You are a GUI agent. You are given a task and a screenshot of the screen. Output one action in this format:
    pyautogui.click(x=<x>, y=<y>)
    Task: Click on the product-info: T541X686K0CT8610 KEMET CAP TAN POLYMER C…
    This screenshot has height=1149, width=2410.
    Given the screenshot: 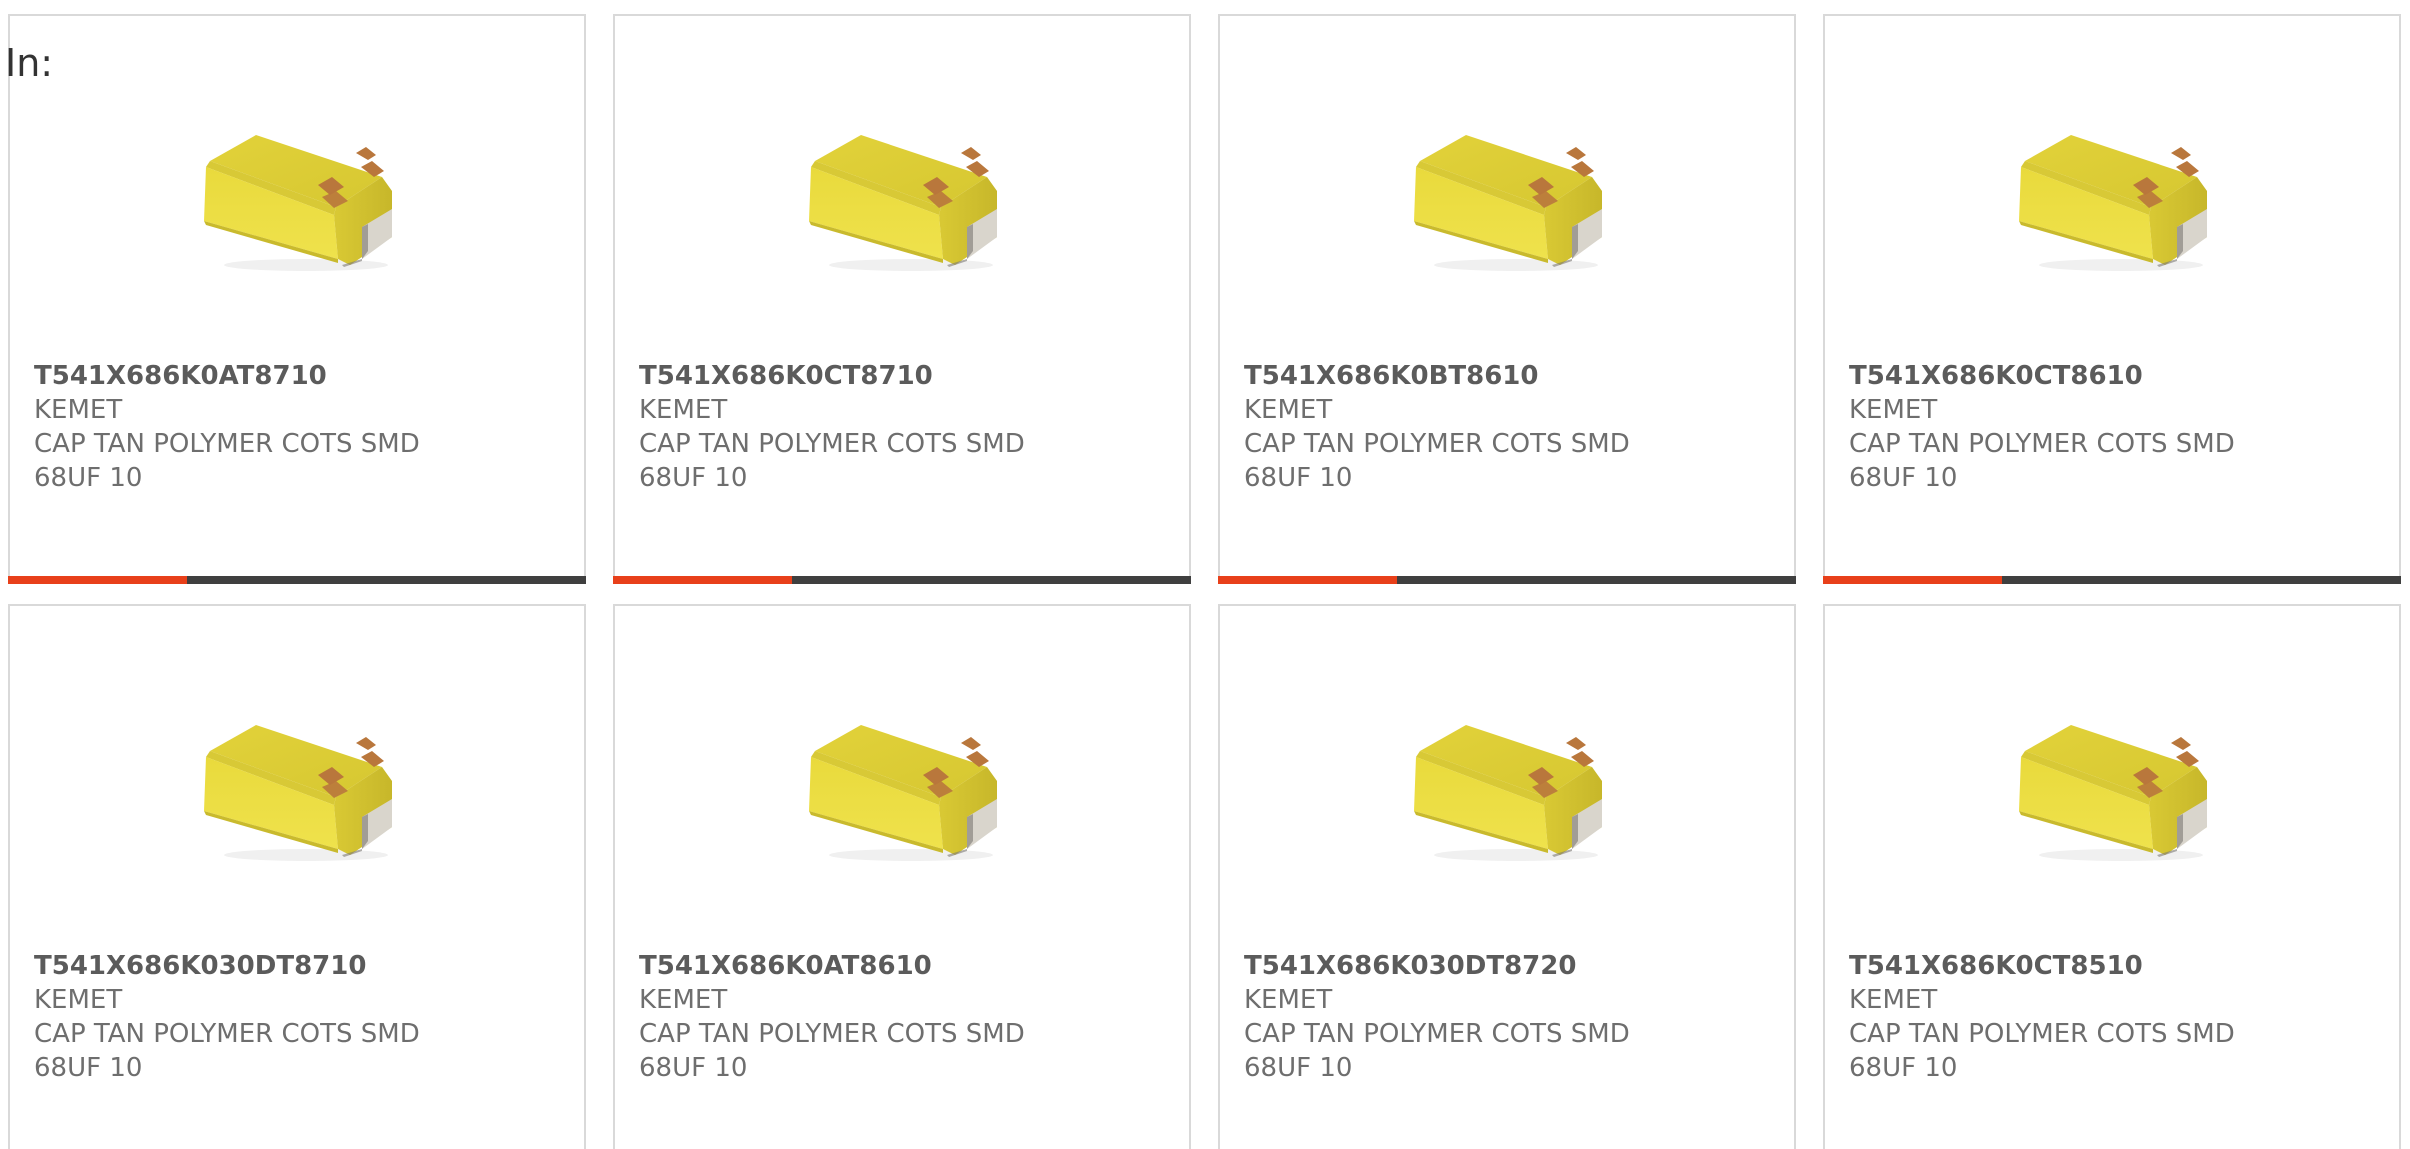 What is the action you would take?
    pyautogui.click(x=2119, y=427)
    